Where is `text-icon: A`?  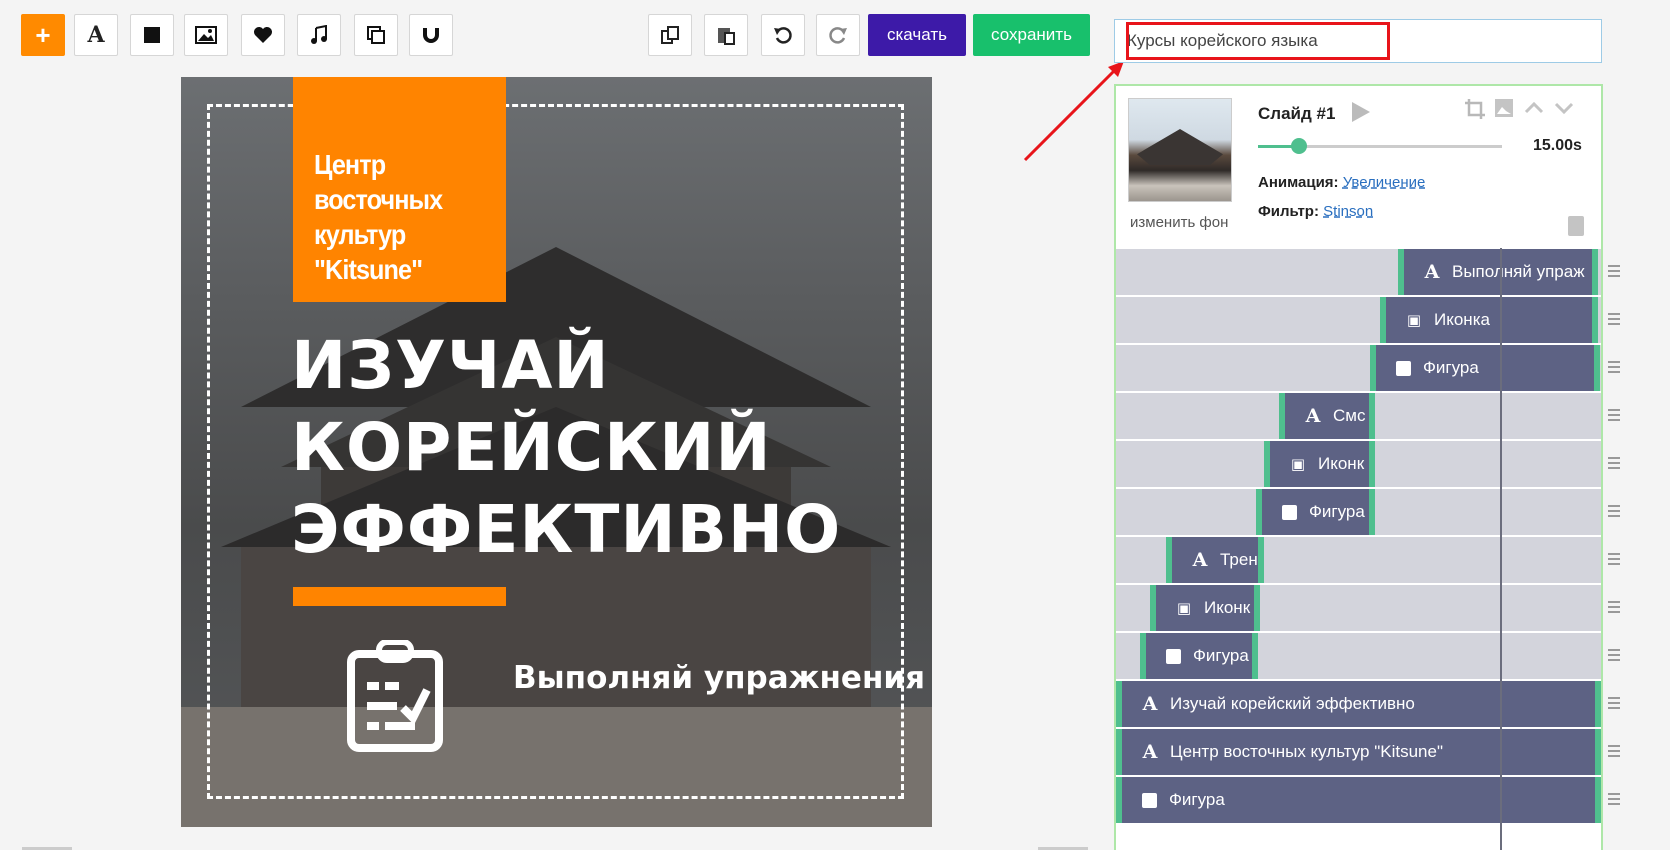 text-icon: A is located at coordinates (96, 35).